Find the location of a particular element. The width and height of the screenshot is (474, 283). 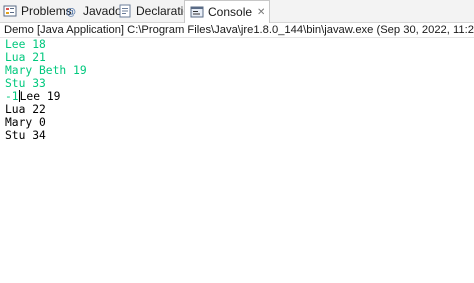

tab-problems: Problems is located at coordinates (37, 11).